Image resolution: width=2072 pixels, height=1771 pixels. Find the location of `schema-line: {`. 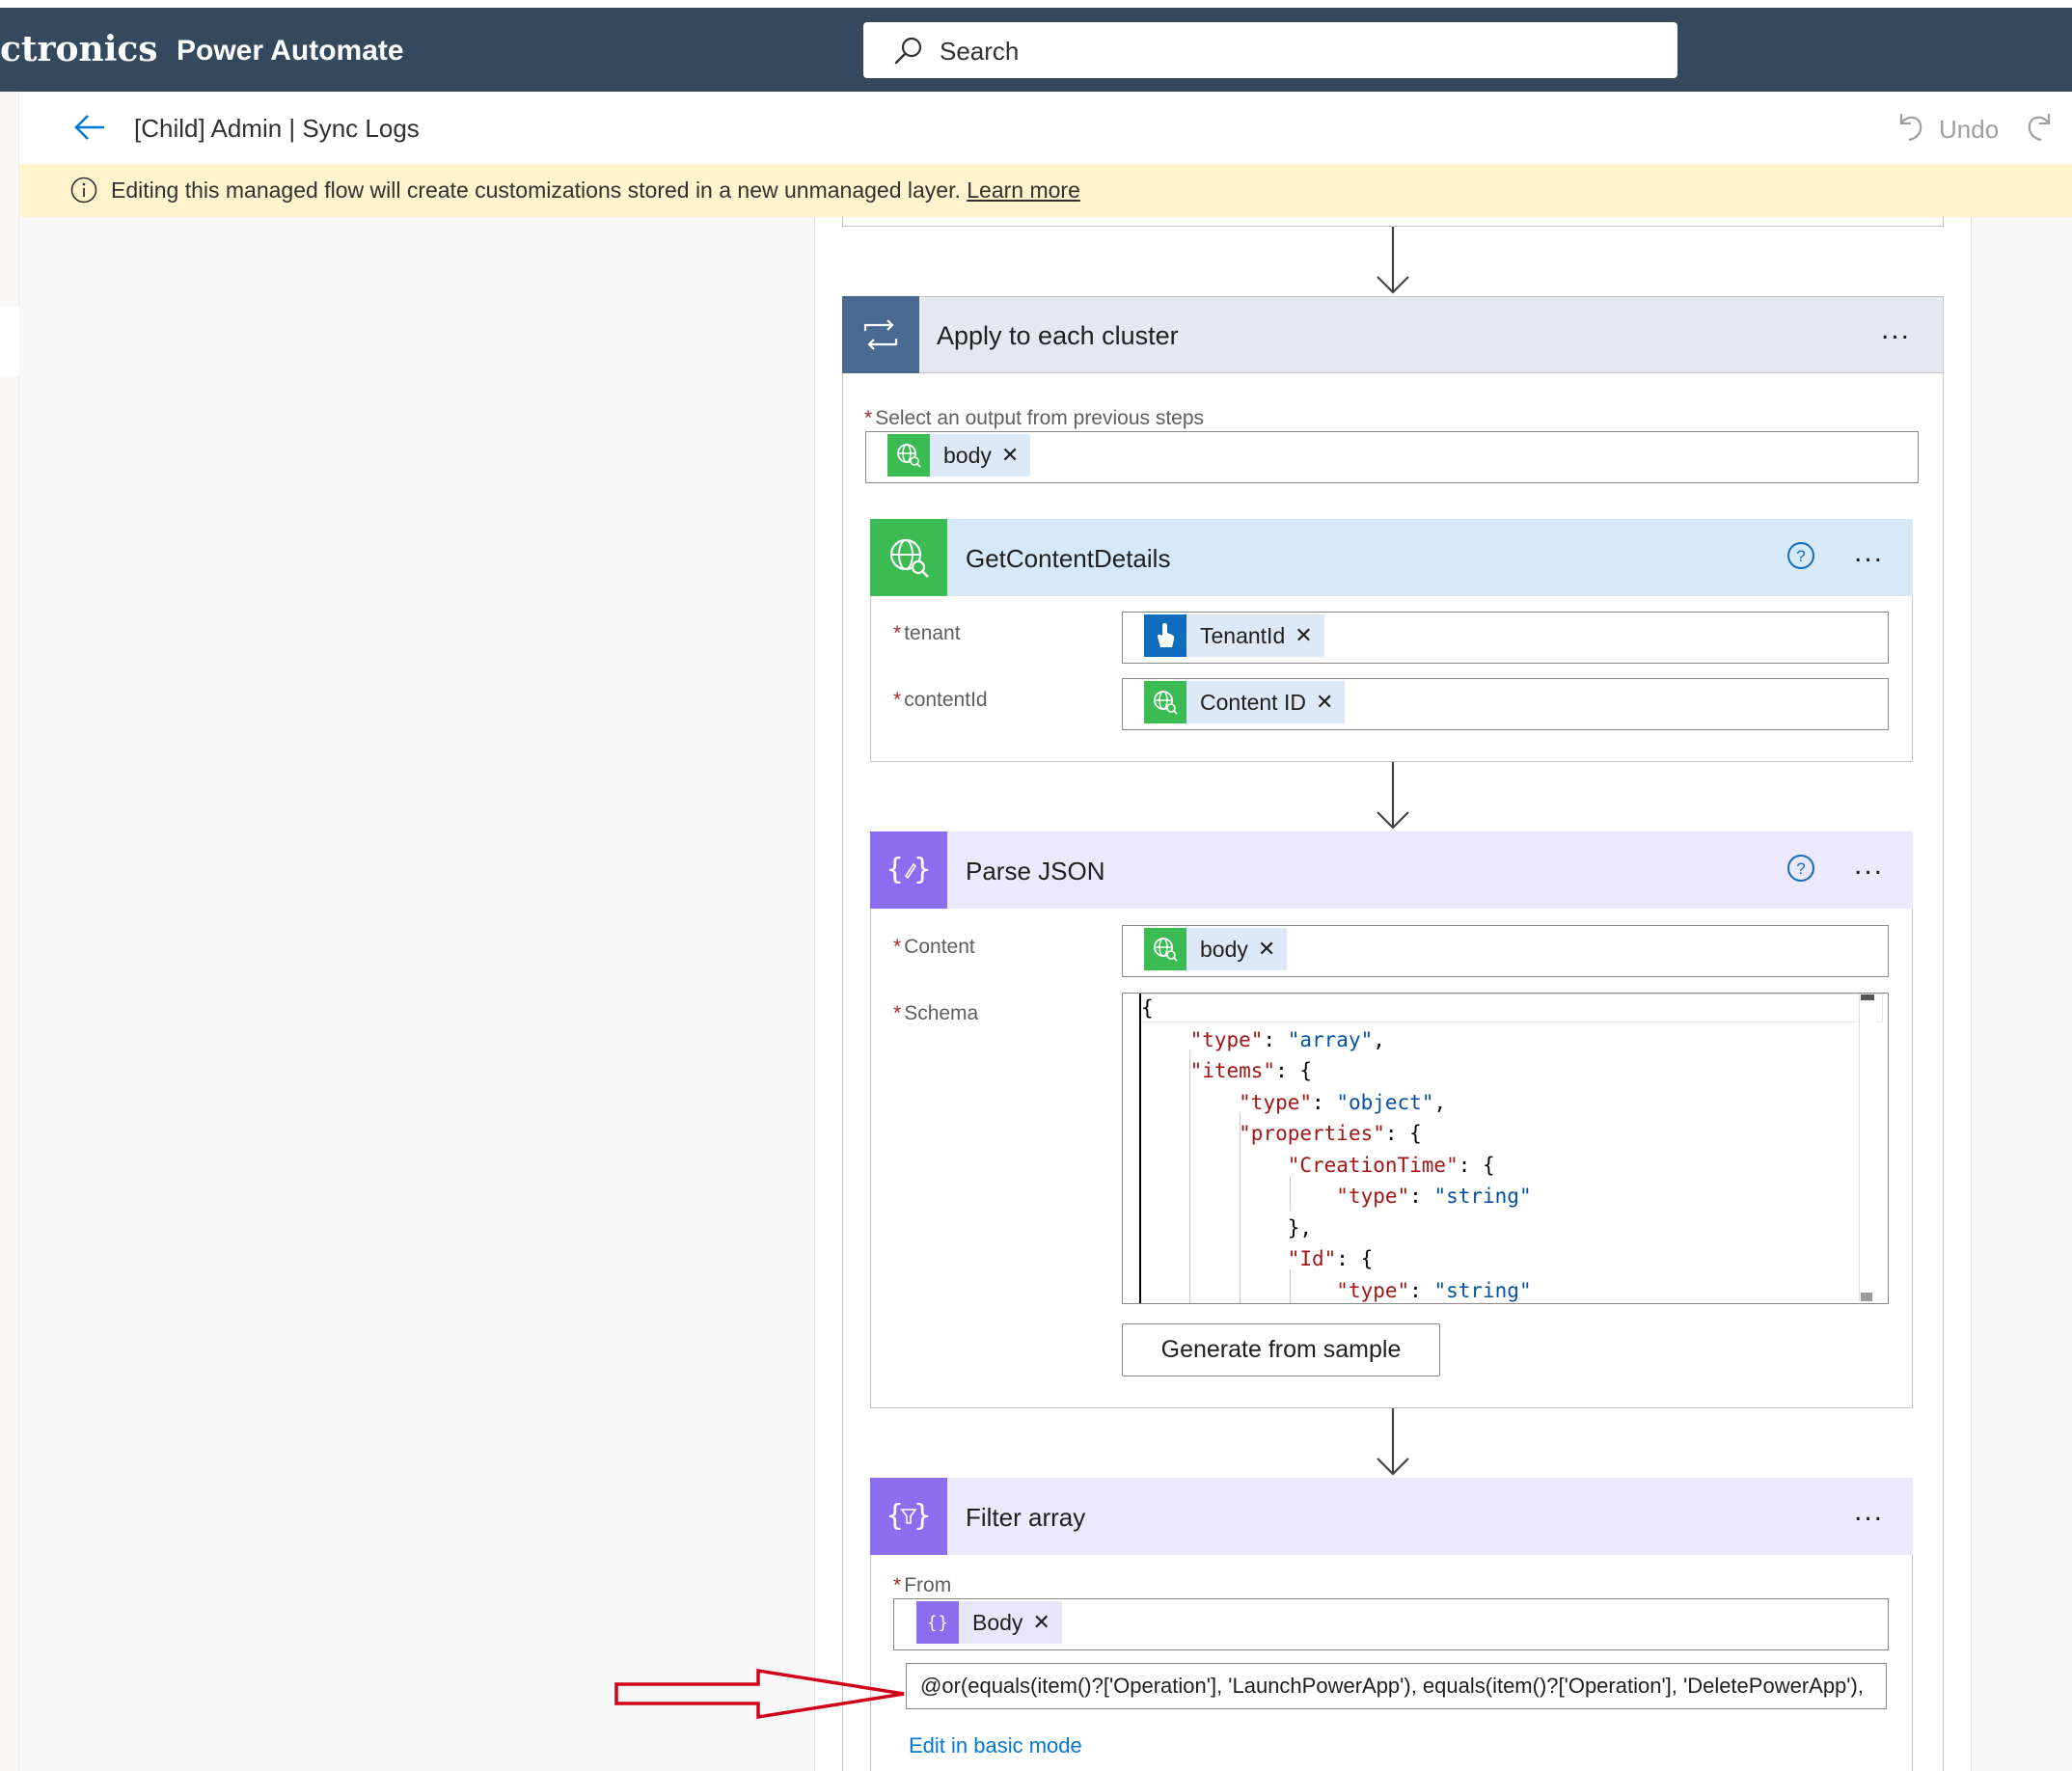

schema-line: { is located at coordinates (1147, 1008).